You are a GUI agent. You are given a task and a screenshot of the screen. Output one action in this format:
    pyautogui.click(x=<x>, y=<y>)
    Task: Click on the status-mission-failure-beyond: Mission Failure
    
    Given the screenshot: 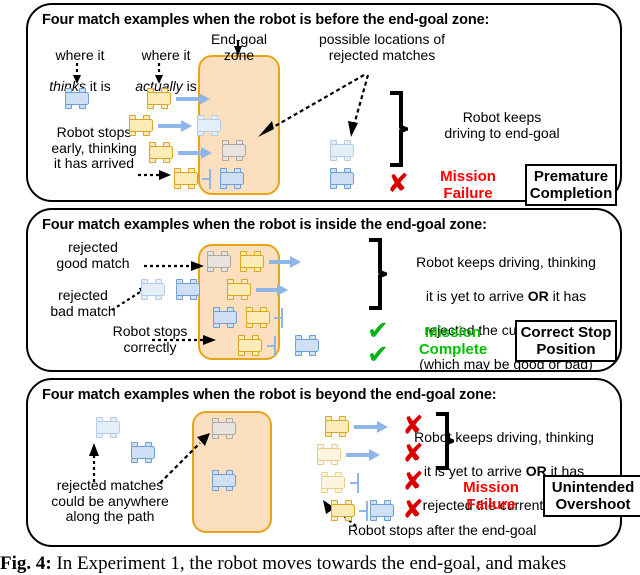 What is the action you would take?
    pyautogui.click(x=491, y=496)
    